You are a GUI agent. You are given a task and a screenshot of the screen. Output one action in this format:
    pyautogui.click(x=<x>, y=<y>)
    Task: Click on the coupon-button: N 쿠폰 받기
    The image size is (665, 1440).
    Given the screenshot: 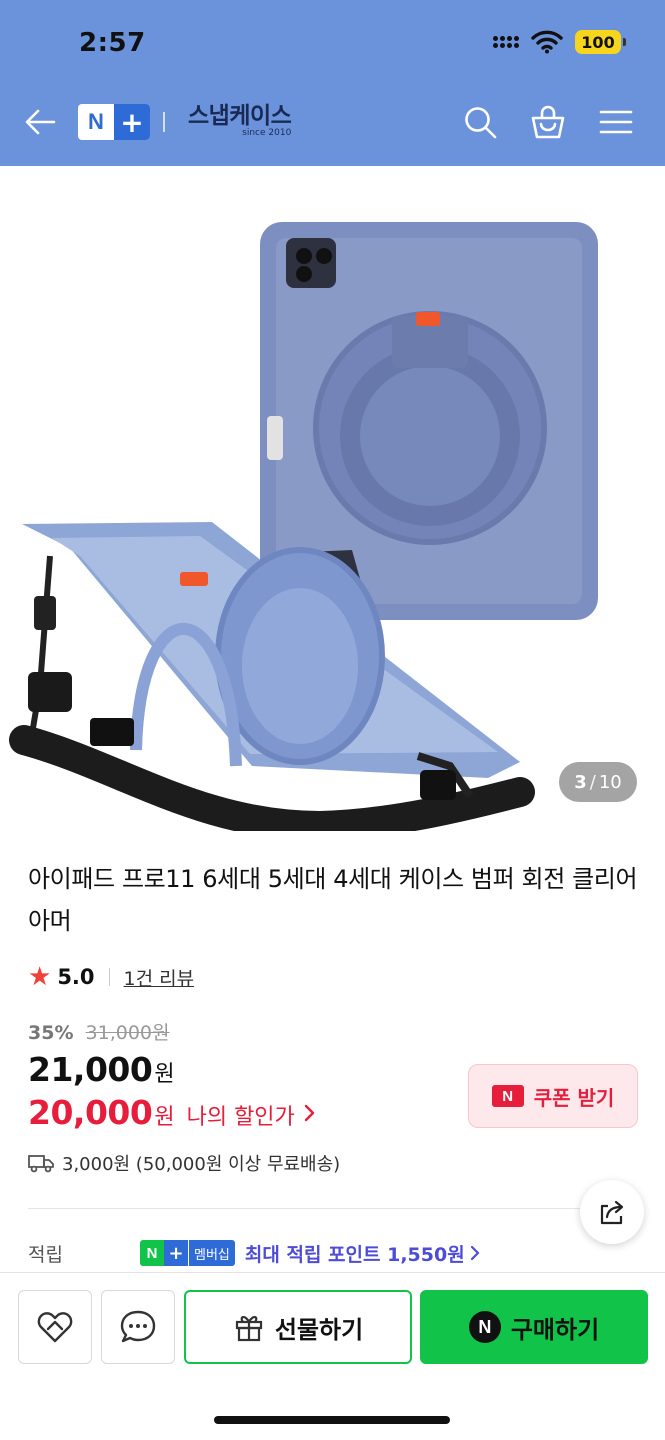 What is the action you would take?
    pyautogui.click(x=553, y=1096)
    